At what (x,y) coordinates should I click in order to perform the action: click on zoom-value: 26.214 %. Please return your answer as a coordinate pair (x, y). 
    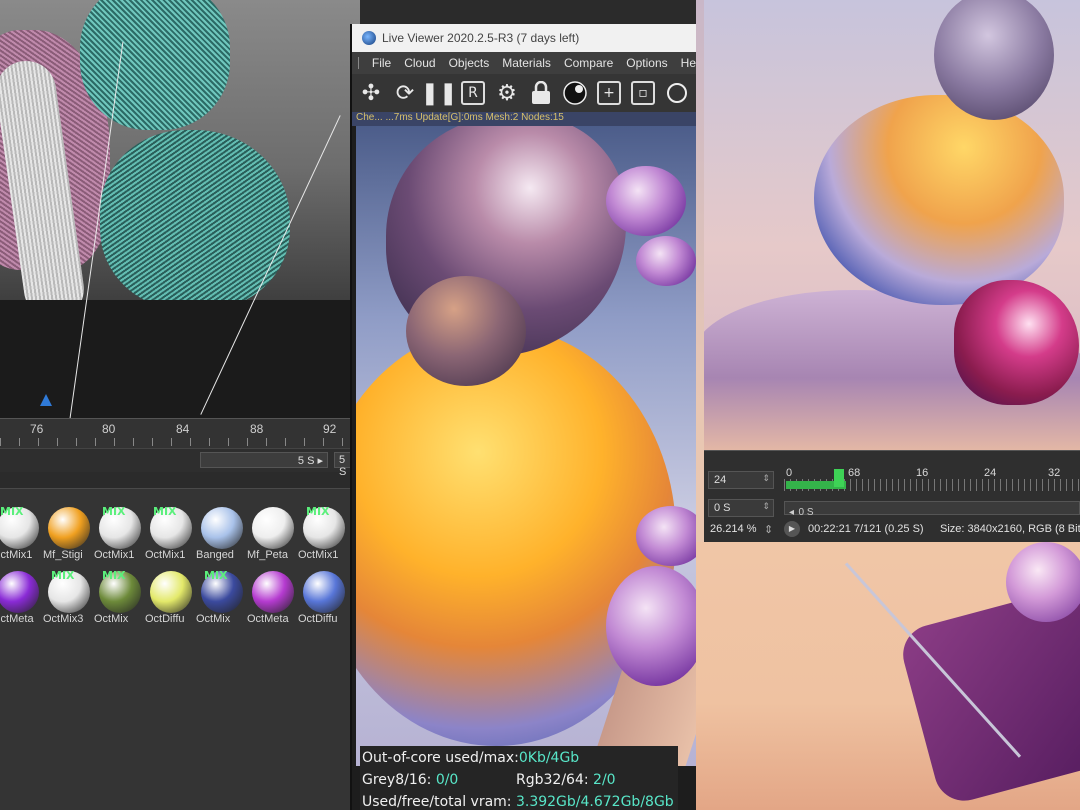
    Looking at the image, I should click on (733, 529).